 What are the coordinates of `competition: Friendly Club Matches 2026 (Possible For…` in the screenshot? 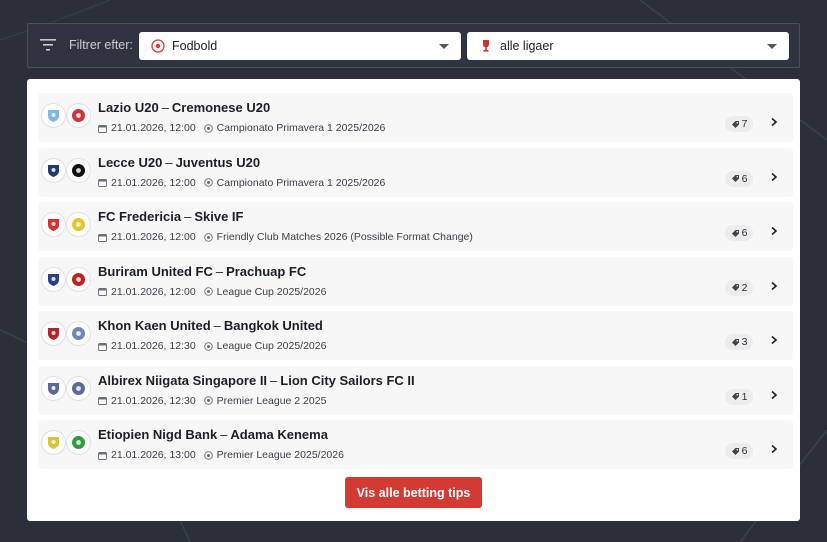 It's located at (338, 237).